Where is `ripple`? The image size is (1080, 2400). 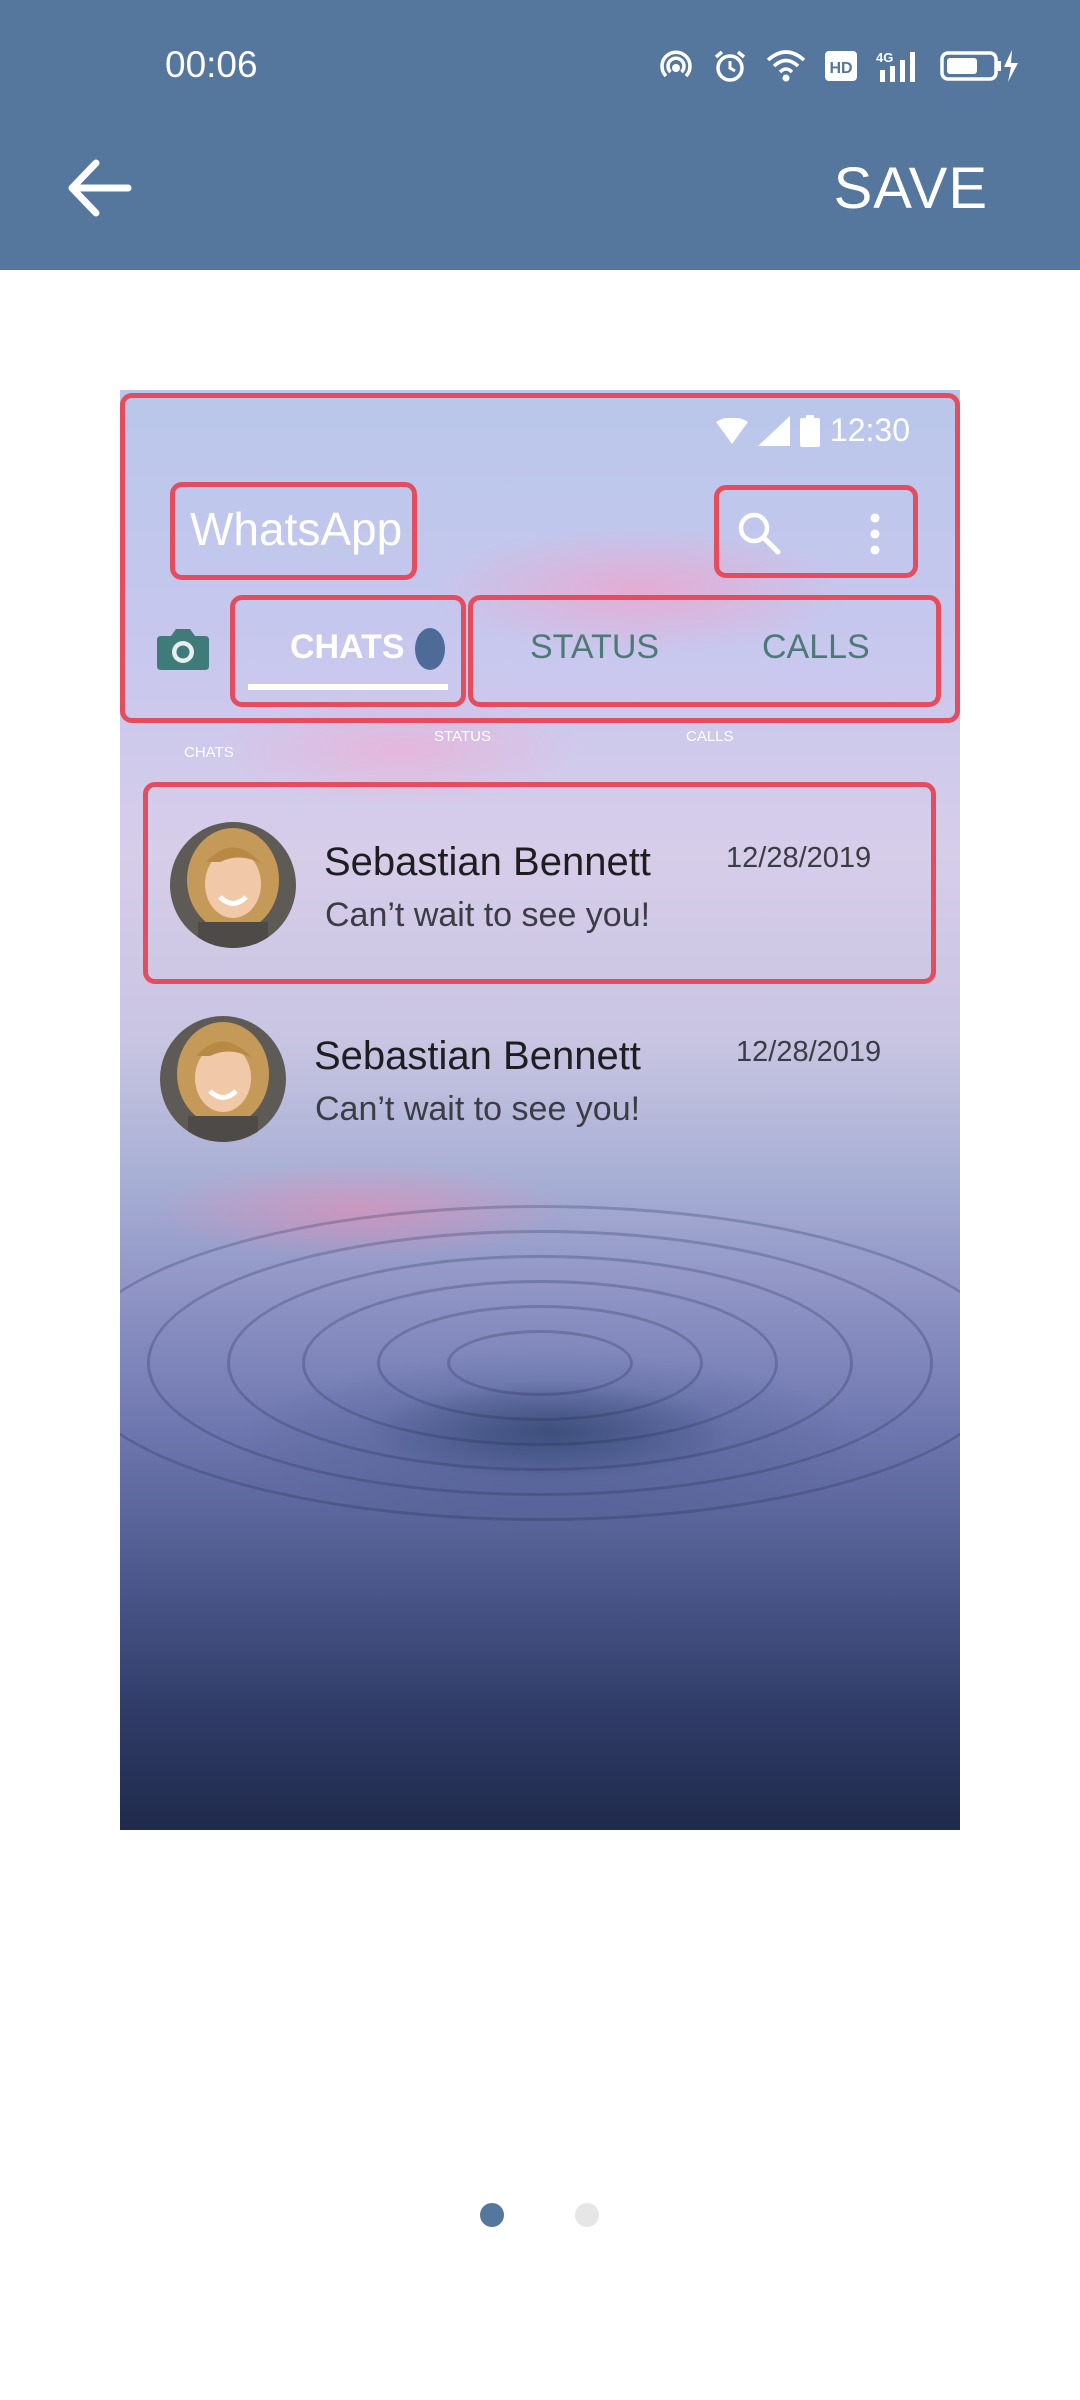
ripple is located at coordinates (540, 1363).